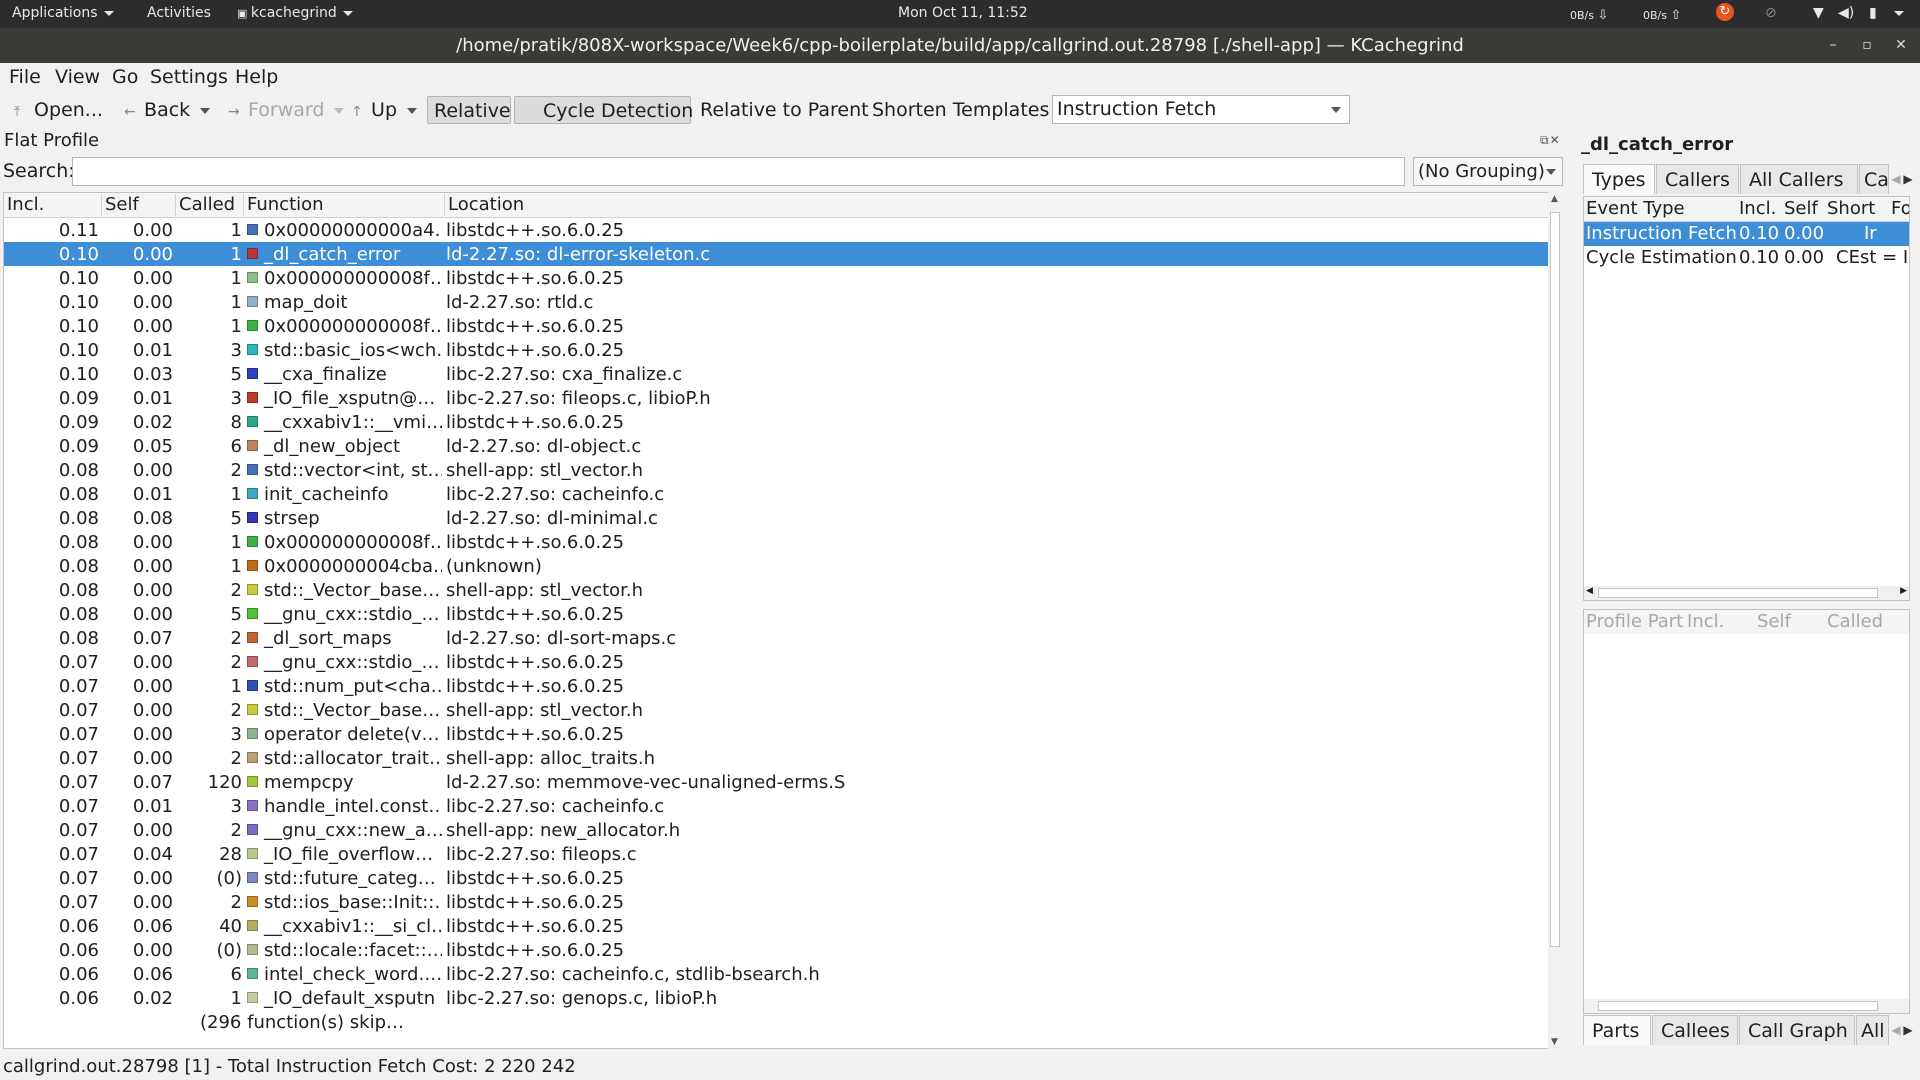 The width and height of the screenshot is (1920, 1080). Describe the element at coordinates (1661, 208) in the screenshot. I see `column-event-type: Event Type` at that location.